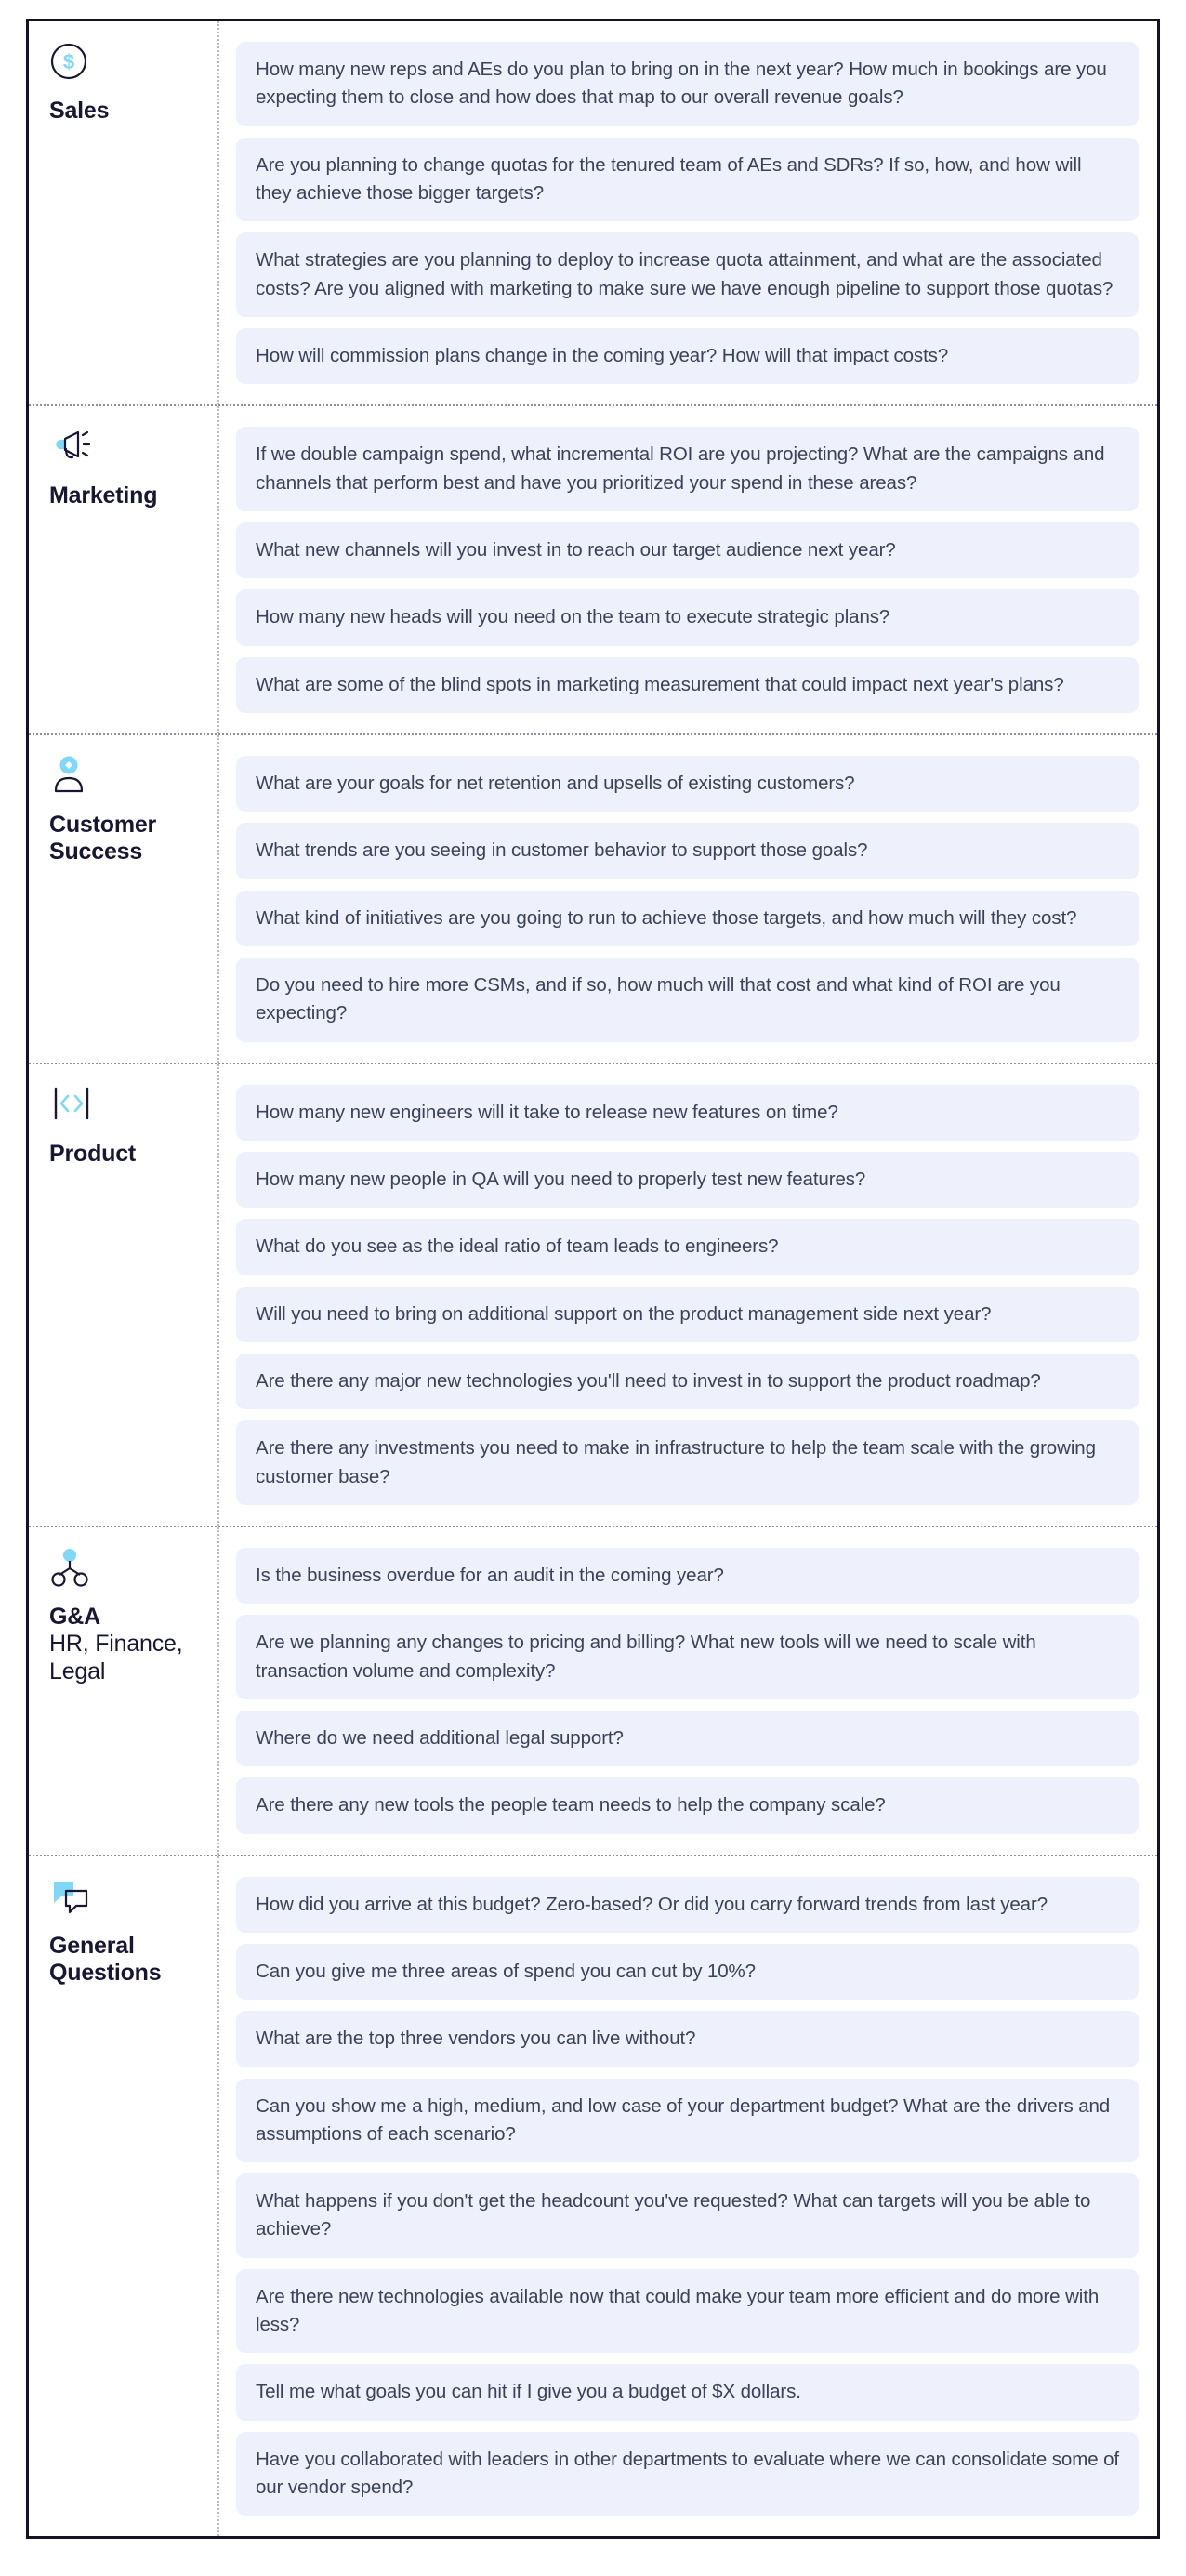 This screenshot has height=2576, width=1186. I want to click on section-title: Sales, so click(79, 111).